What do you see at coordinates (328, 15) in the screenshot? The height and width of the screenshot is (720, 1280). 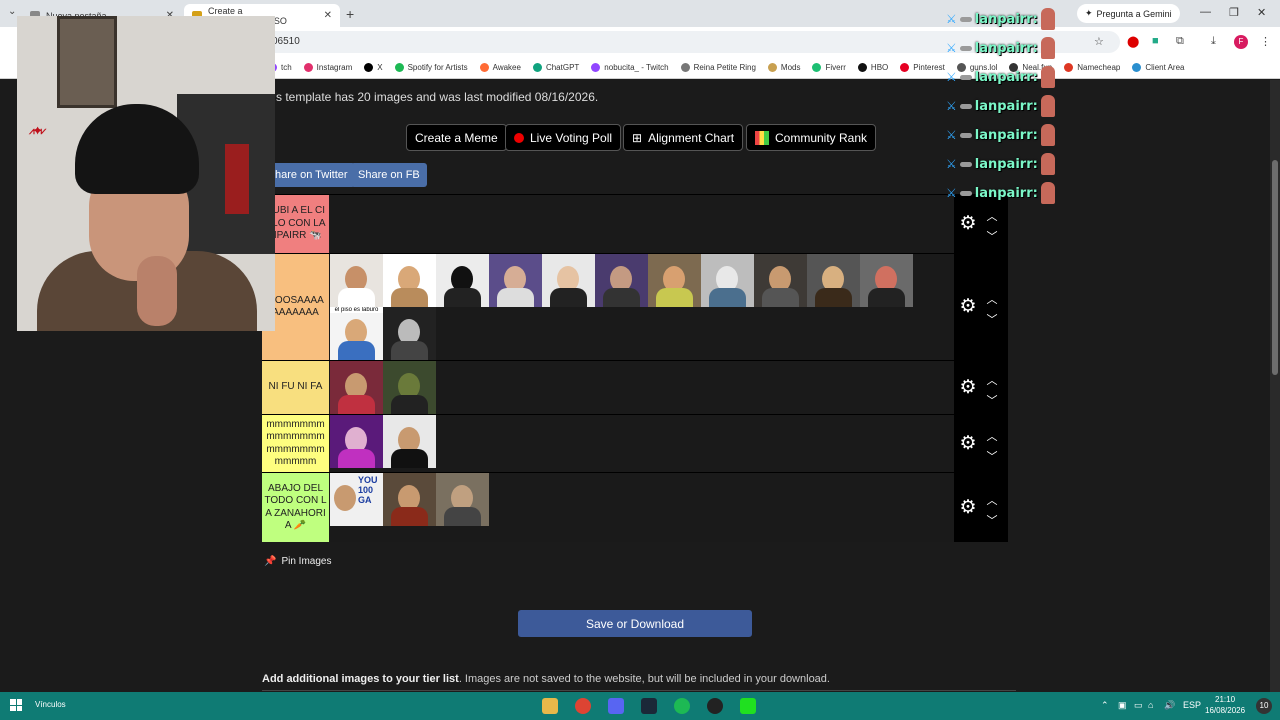 I see `close-icon: ✕` at bounding box center [328, 15].